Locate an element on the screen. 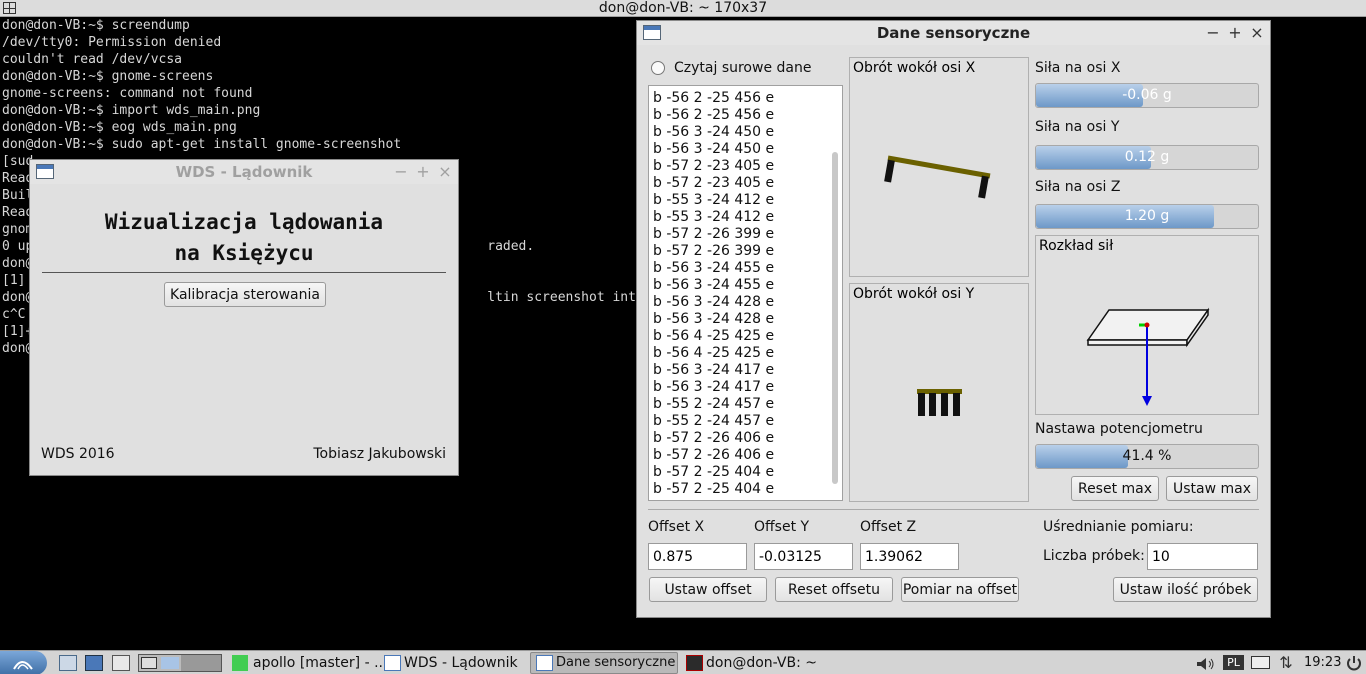 The image size is (1366, 674). offset-z-label: Offset Z is located at coordinates (888, 527).